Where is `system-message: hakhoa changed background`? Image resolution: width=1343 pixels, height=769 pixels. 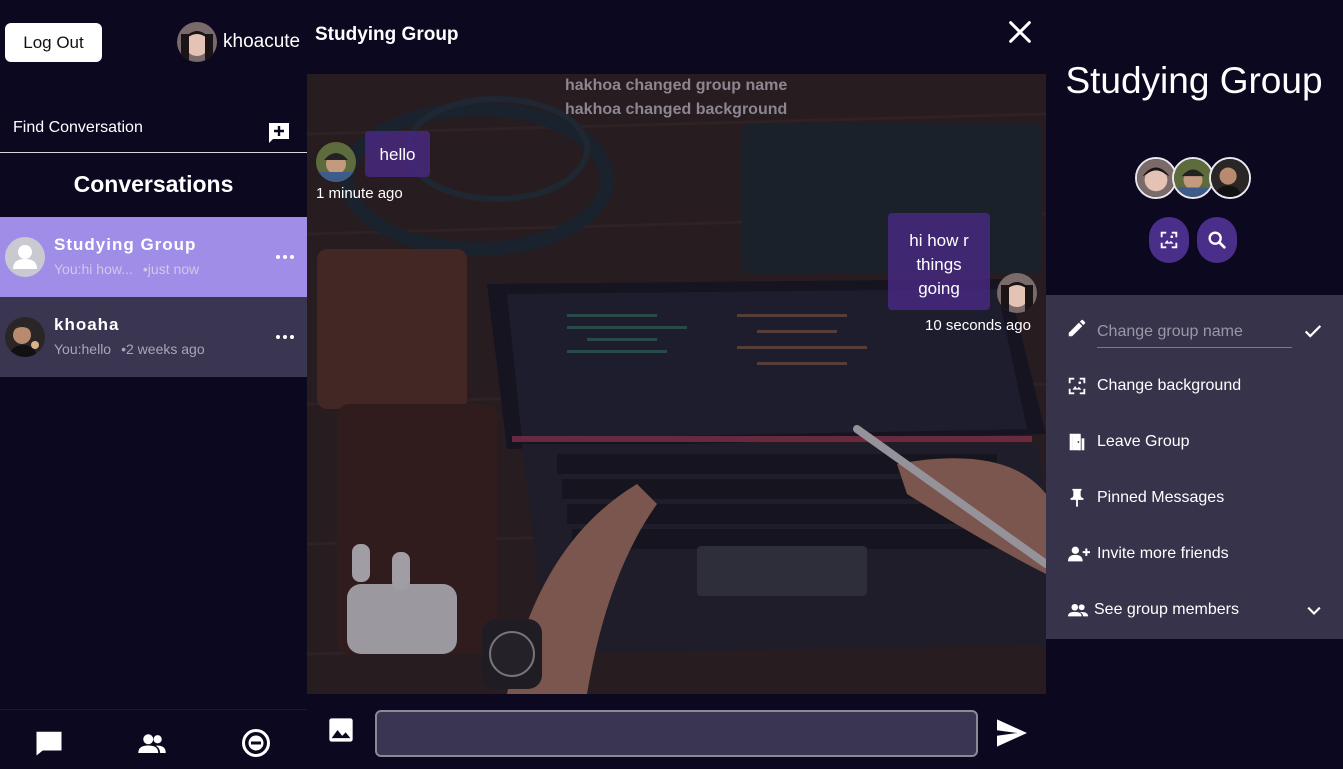
system-message: hakhoa changed background is located at coordinates (676, 109).